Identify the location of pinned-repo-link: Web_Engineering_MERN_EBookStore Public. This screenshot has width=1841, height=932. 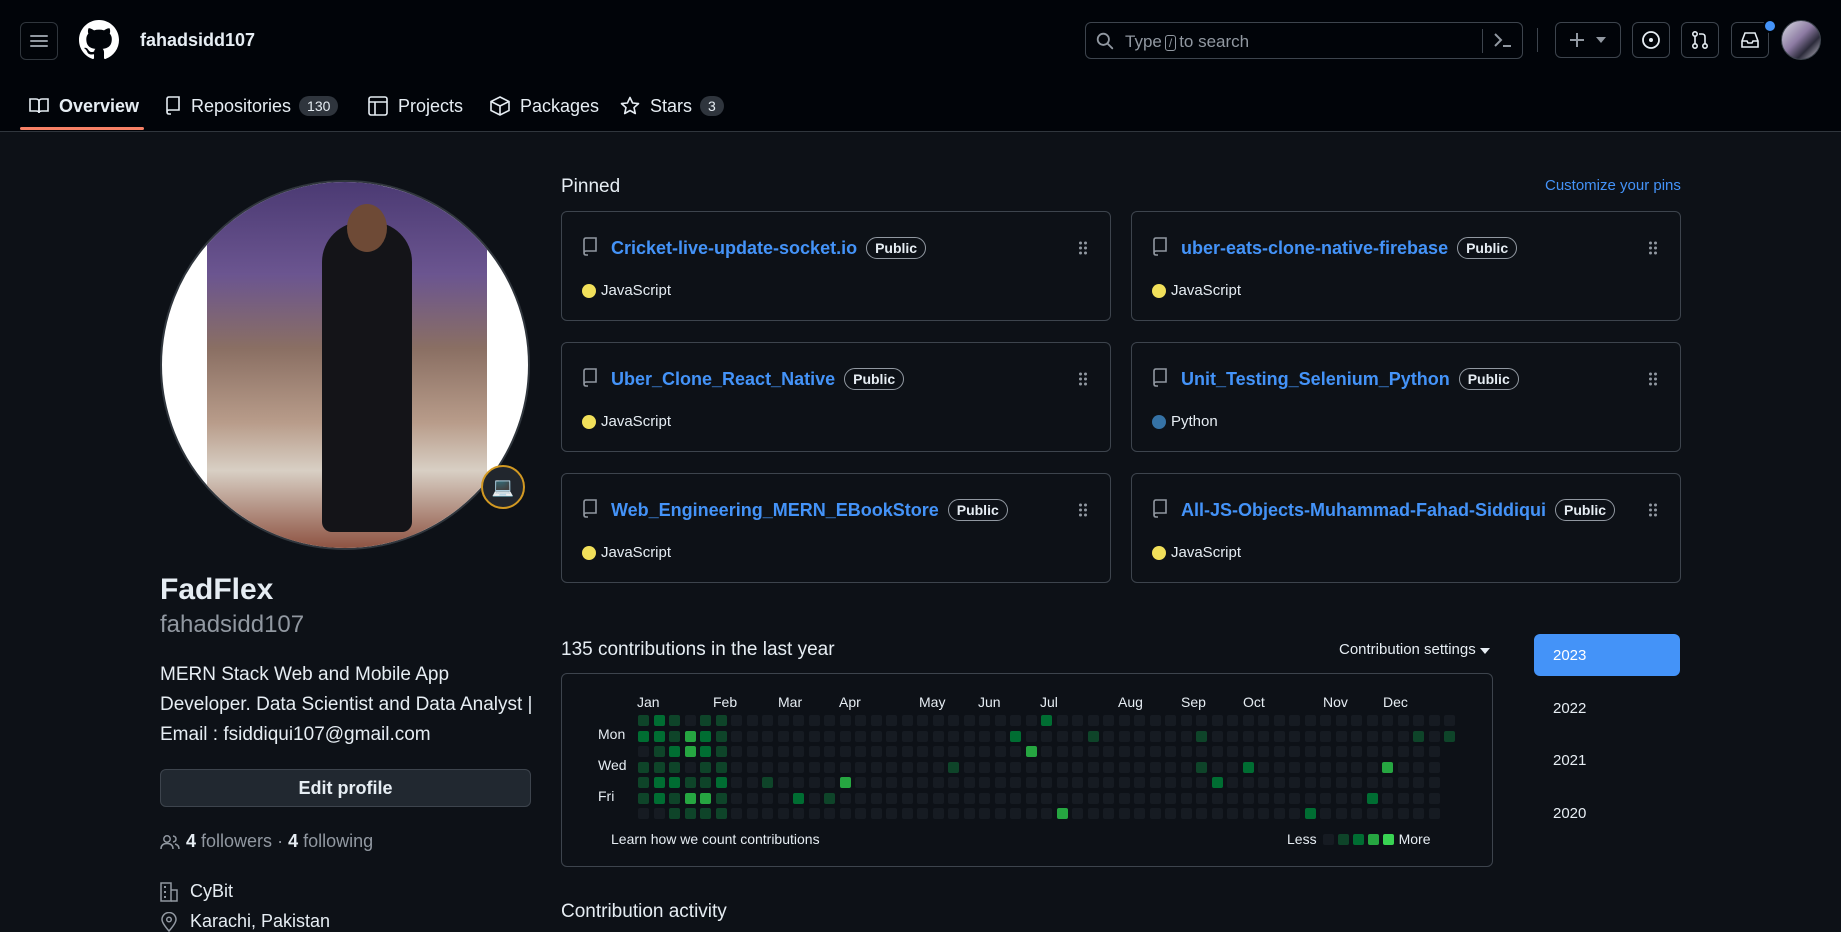
(809, 510).